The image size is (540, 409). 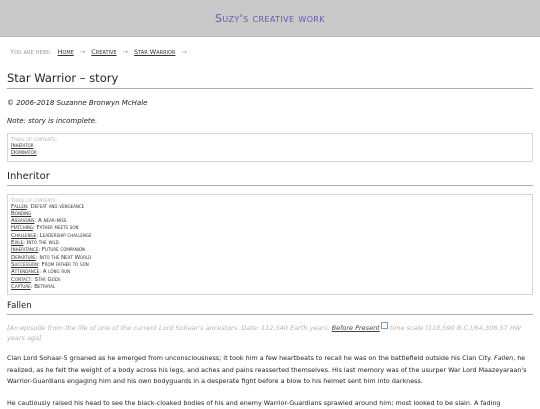 What do you see at coordinates (24, 153) in the screenshot?
I see `toc-link-dominator: Dominator` at bounding box center [24, 153].